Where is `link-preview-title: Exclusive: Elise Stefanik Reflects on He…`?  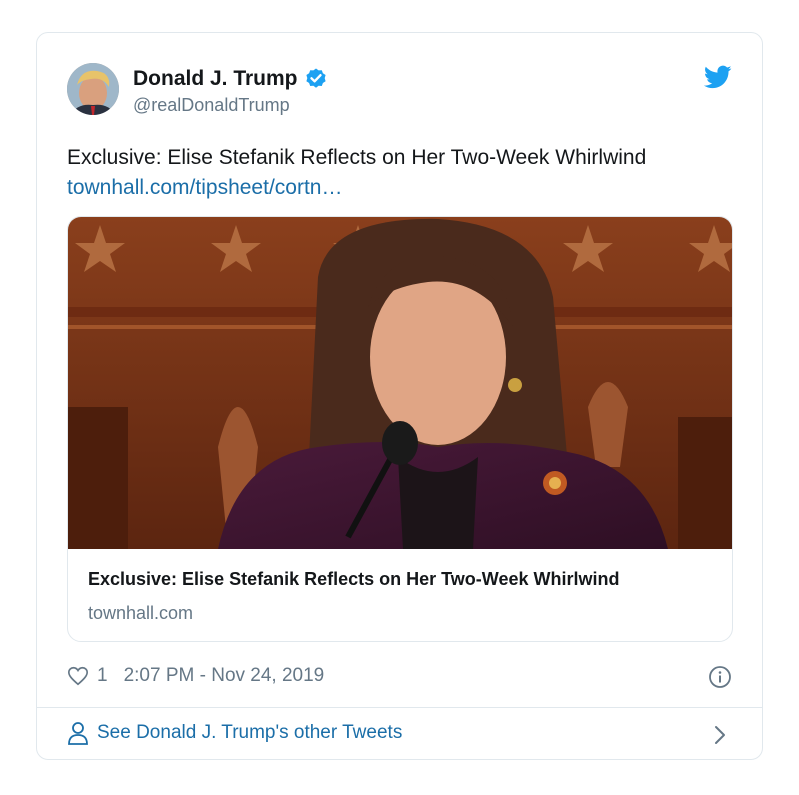
link-preview-title: Exclusive: Elise Stefanik Reflects on He… is located at coordinates (353, 579).